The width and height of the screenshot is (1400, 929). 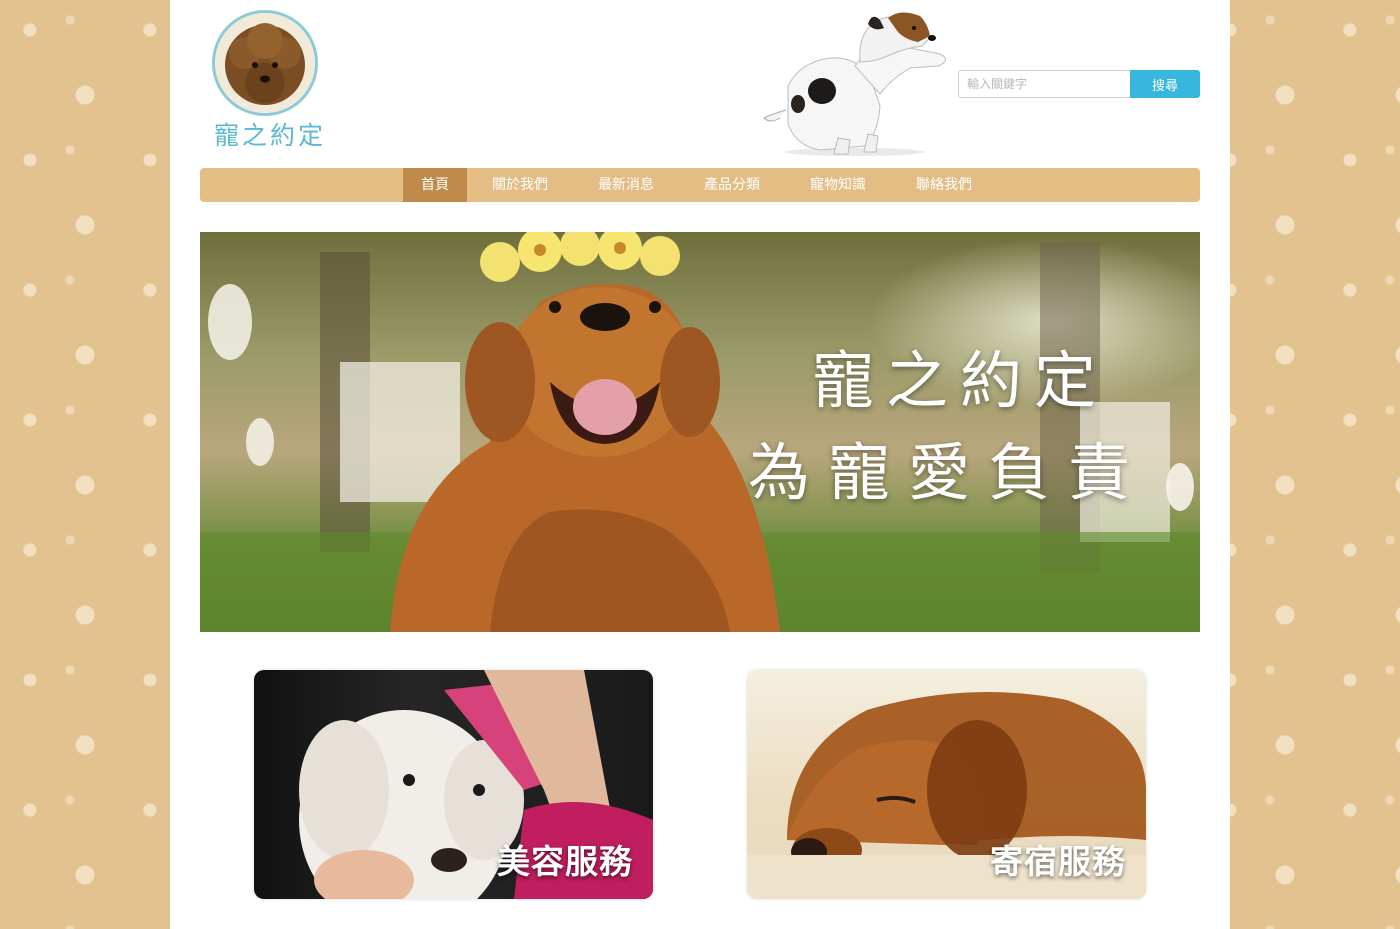 I want to click on nav-item-news: 最新消息, so click(x=626, y=185).